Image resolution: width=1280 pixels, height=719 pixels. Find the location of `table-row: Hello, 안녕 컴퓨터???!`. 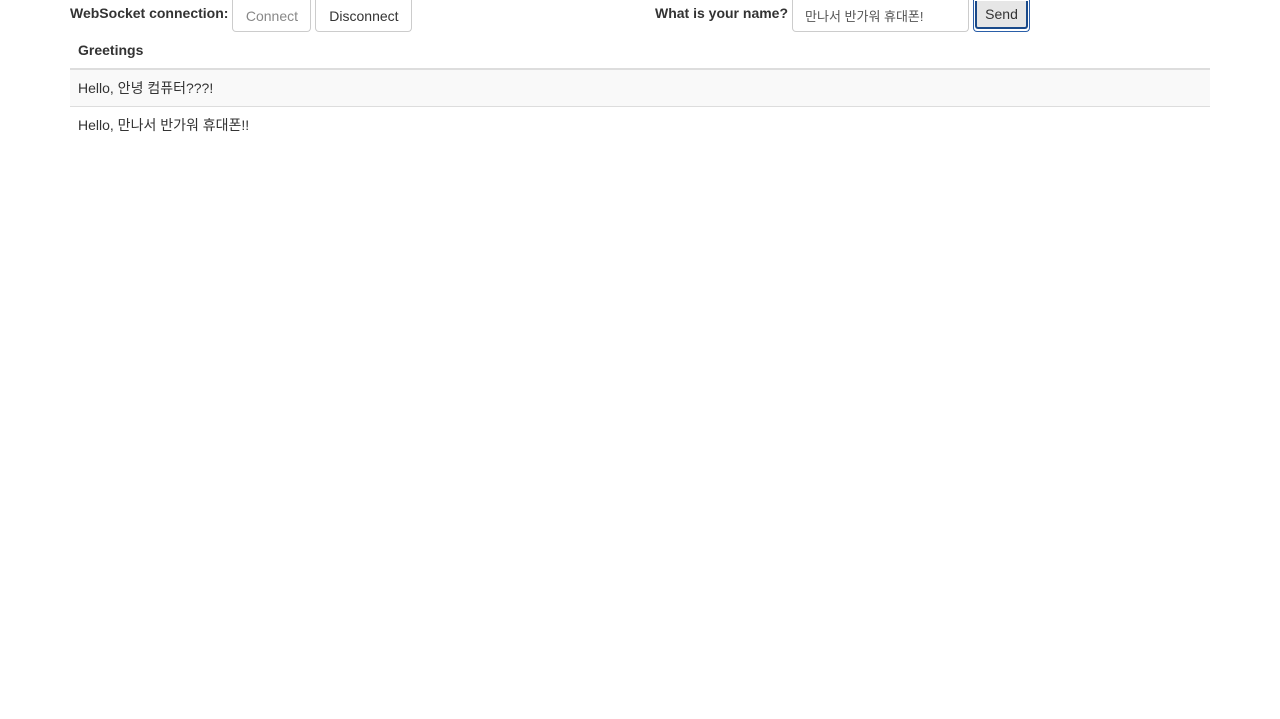

table-row: Hello, 안녕 컴퓨터???! is located at coordinates (640, 87).